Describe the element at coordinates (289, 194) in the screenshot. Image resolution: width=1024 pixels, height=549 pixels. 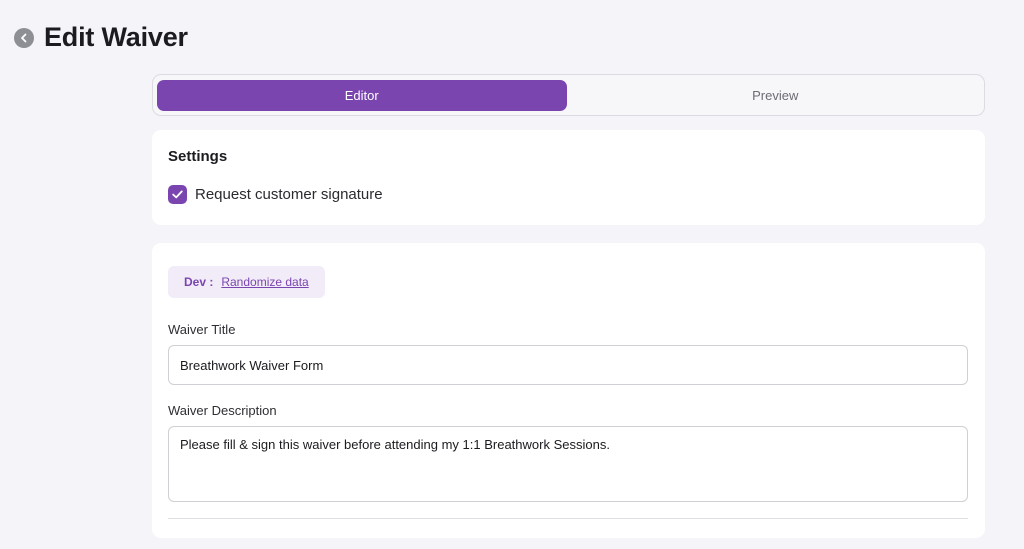
I see `request-signature-label: Request customer signature` at that location.